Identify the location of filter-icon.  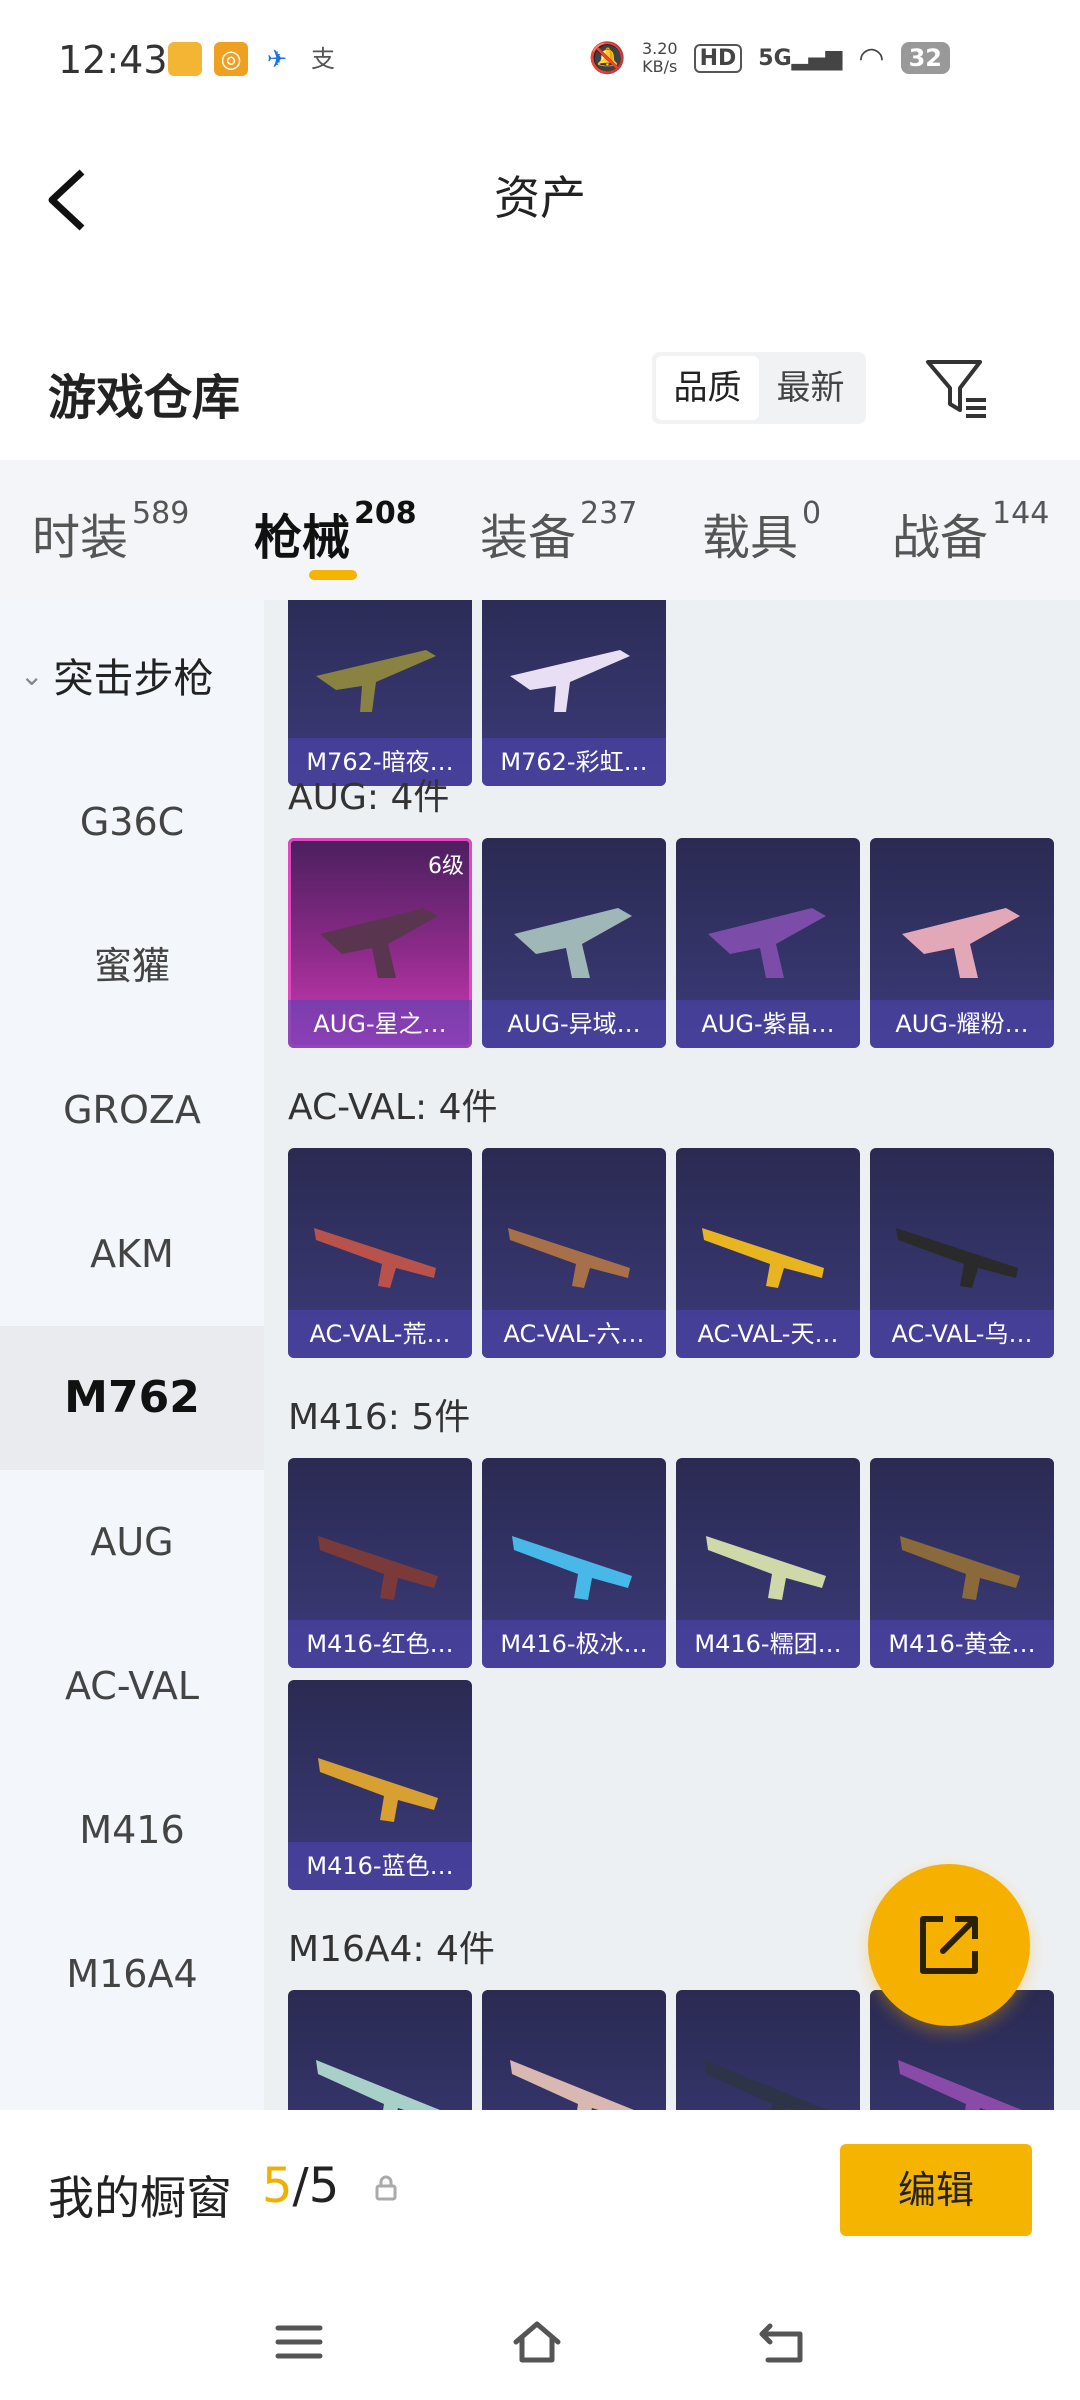
(956, 389).